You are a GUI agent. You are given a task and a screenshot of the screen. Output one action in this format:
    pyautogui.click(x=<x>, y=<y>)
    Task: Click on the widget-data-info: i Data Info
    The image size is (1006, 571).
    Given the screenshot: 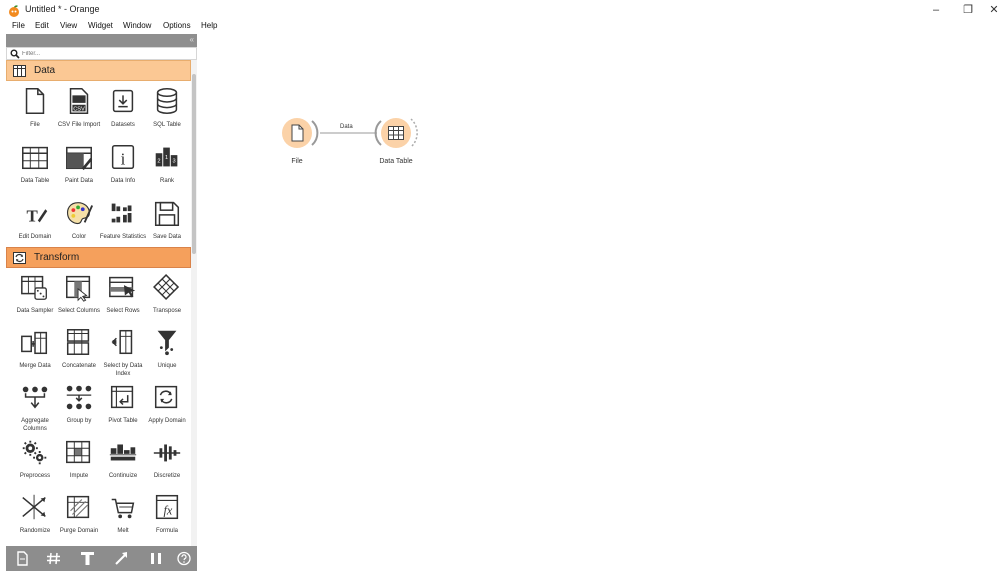 What is the action you would take?
    pyautogui.click(x=123, y=172)
    